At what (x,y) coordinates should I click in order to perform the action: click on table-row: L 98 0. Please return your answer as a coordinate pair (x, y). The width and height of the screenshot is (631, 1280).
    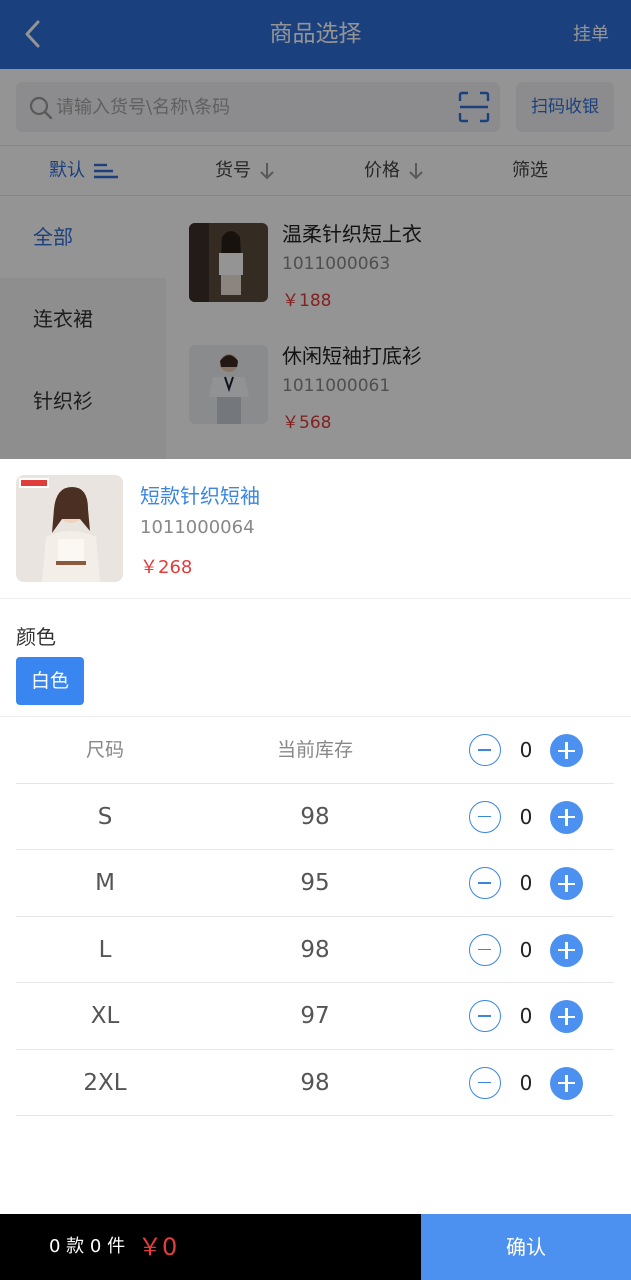
    Looking at the image, I should click on (315, 950).